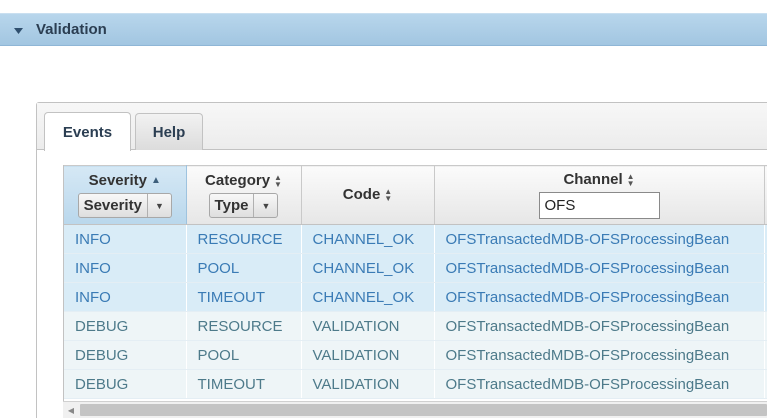 This screenshot has width=767, height=418. Describe the element at coordinates (361, 194) in the screenshot. I see `code-header-label: Code` at that location.